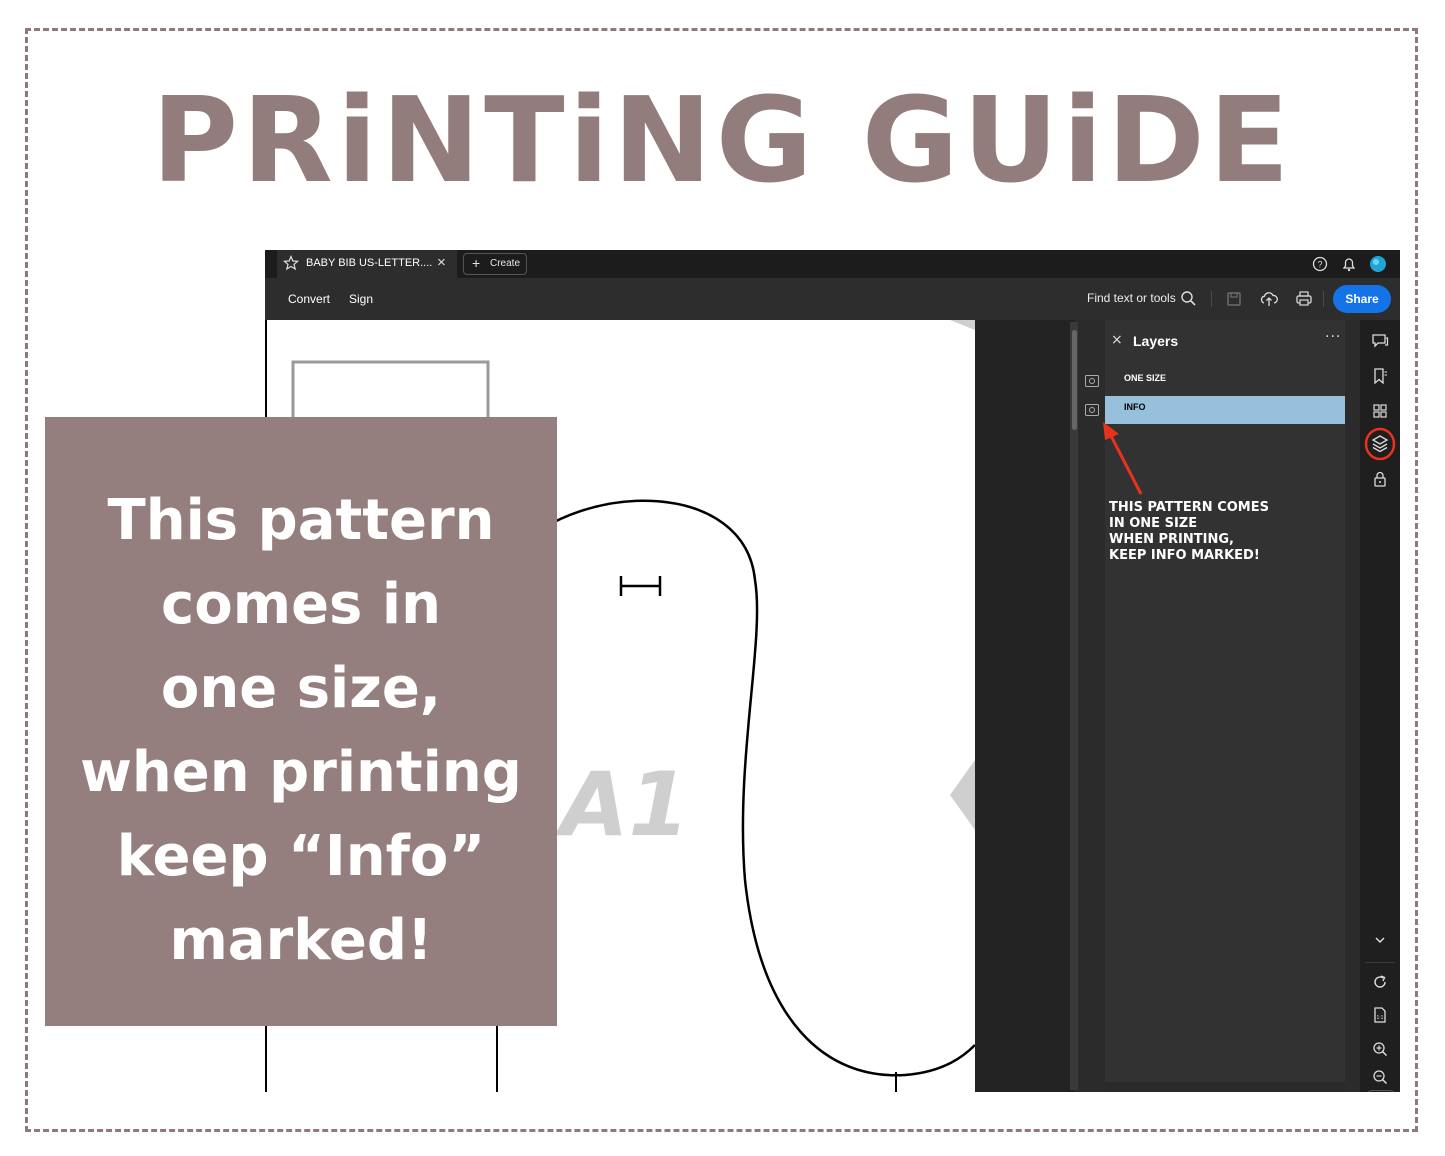  Describe the element at coordinates (1380, 376) in the screenshot. I see `bookmark-icon` at that location.